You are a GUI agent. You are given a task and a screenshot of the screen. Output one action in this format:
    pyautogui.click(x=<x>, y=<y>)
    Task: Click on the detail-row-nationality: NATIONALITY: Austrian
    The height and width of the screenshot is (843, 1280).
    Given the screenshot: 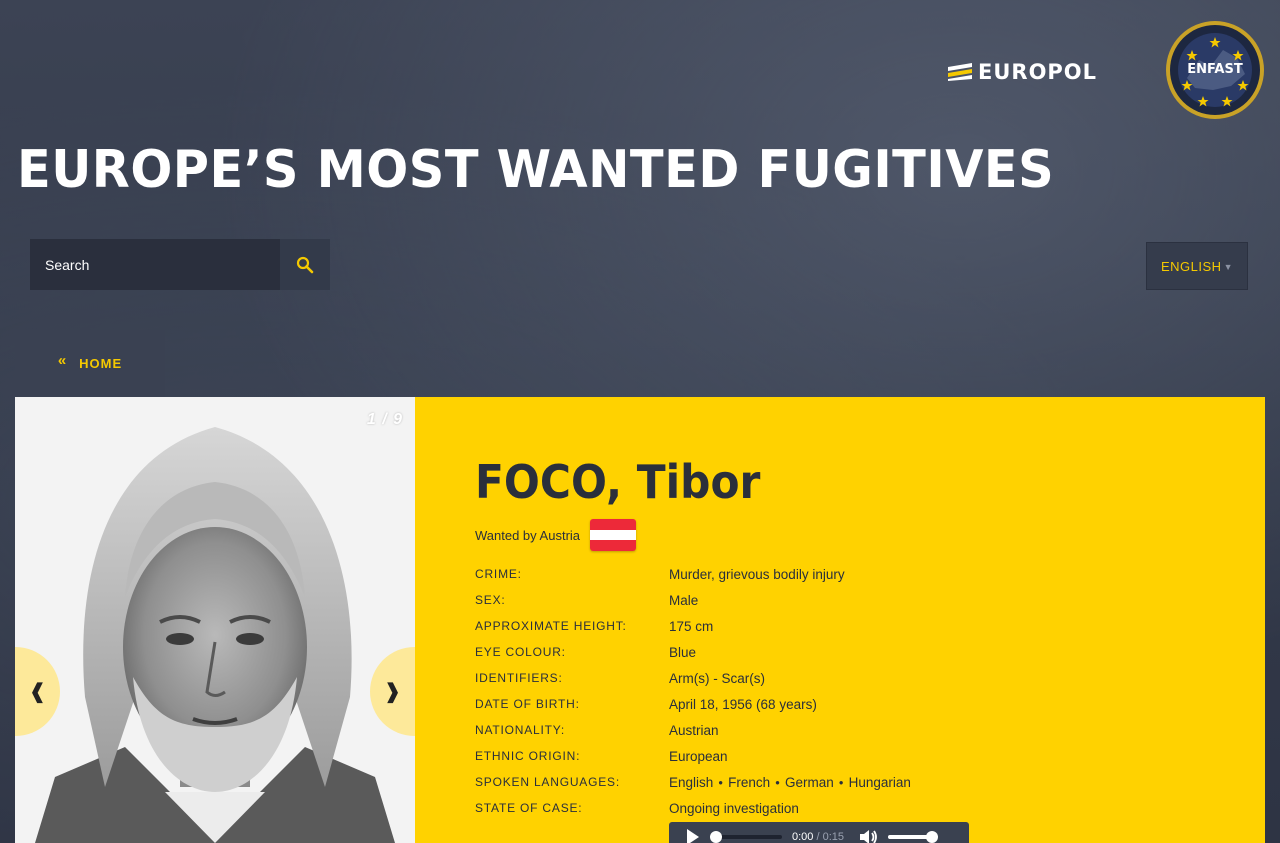 What is the action you would take?
    pyautogui.click(x=825, y=730)
    